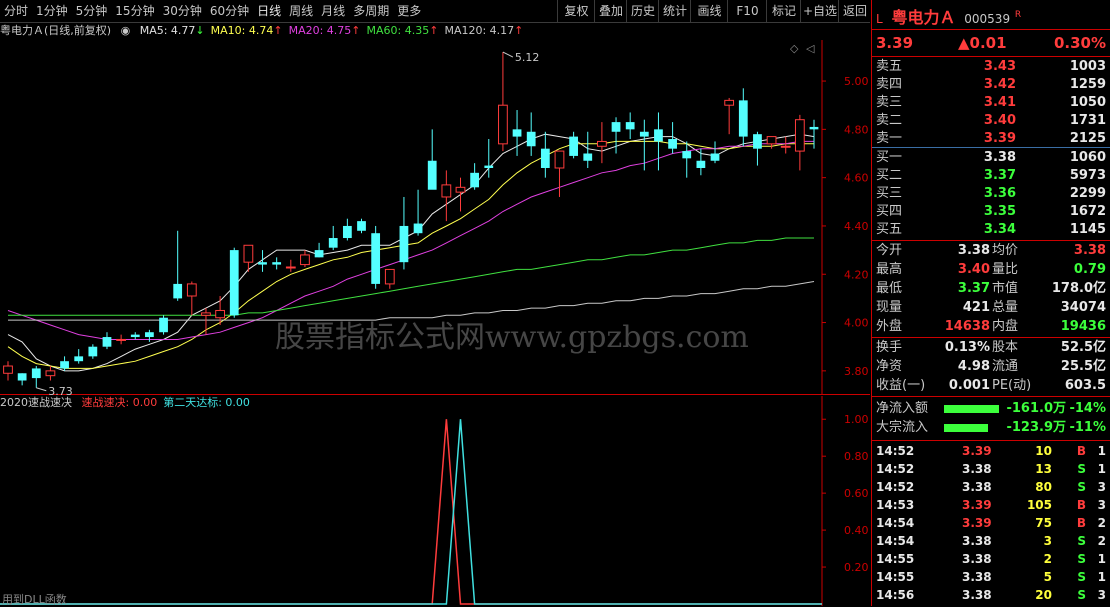  What do you see at coordinates (642, 11) in the screenshot?
I see `toolbar-right-2: 历史` at bounding box center [642, 11].